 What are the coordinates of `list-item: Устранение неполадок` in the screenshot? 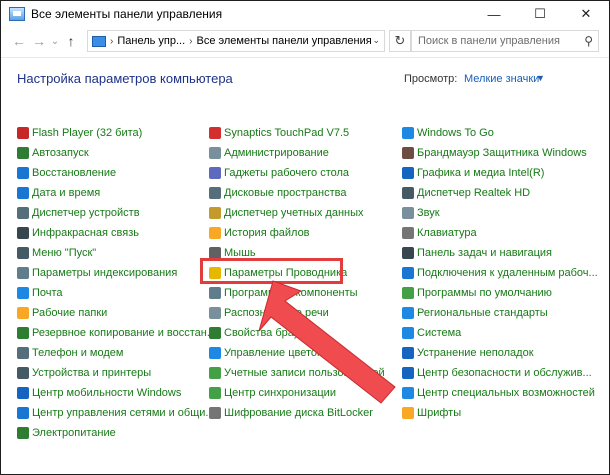 It's located at (500, 353).